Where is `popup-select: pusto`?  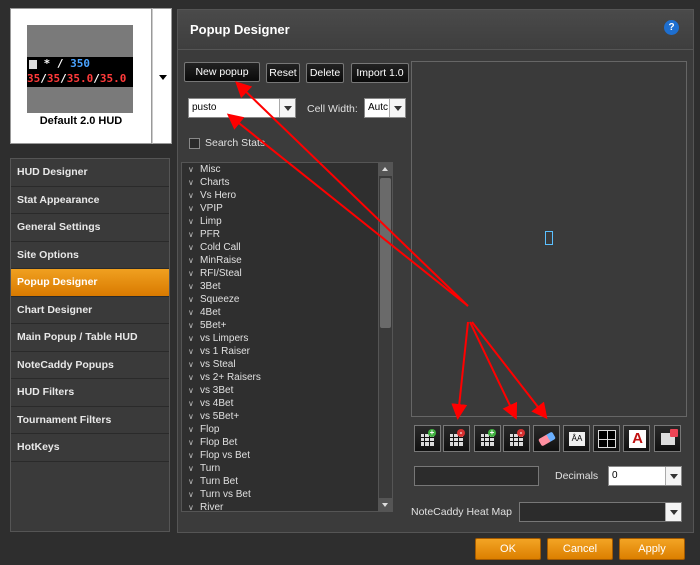
popup-select: pusto is located at coordinates (242, 108).